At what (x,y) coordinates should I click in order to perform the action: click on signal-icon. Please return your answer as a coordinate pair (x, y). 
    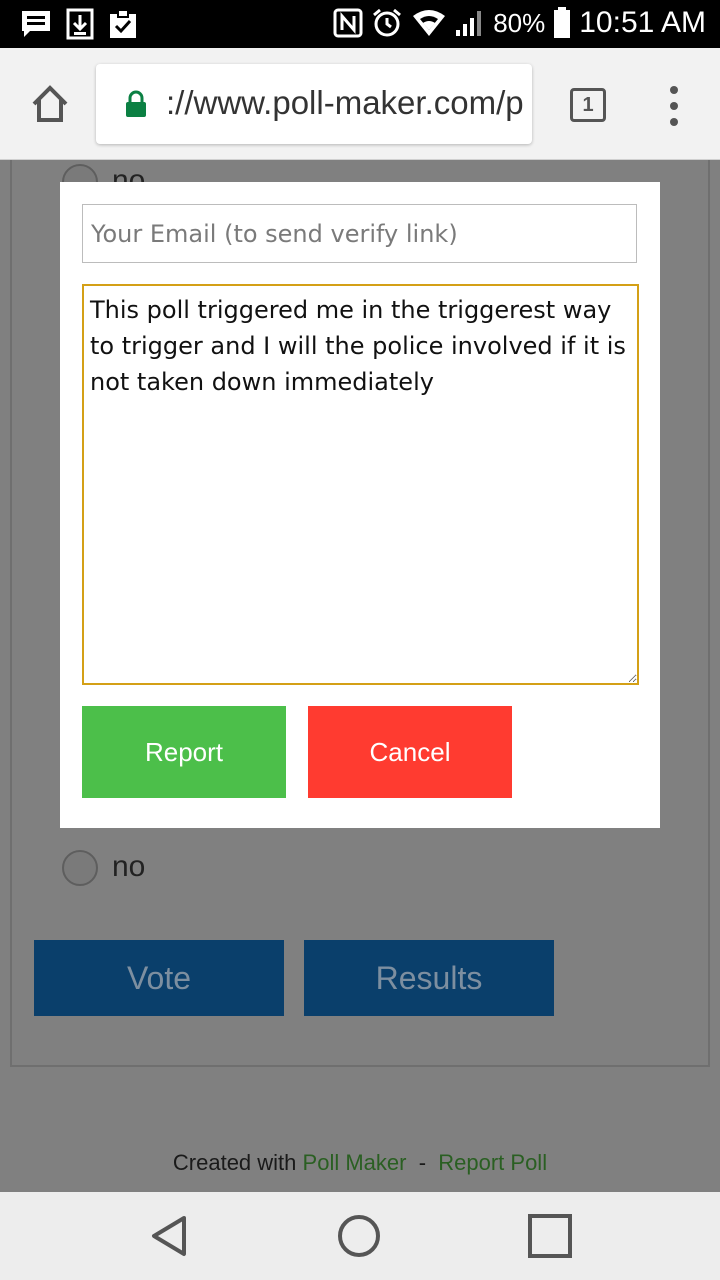
    Looking at the image, I should click on (469, 23).